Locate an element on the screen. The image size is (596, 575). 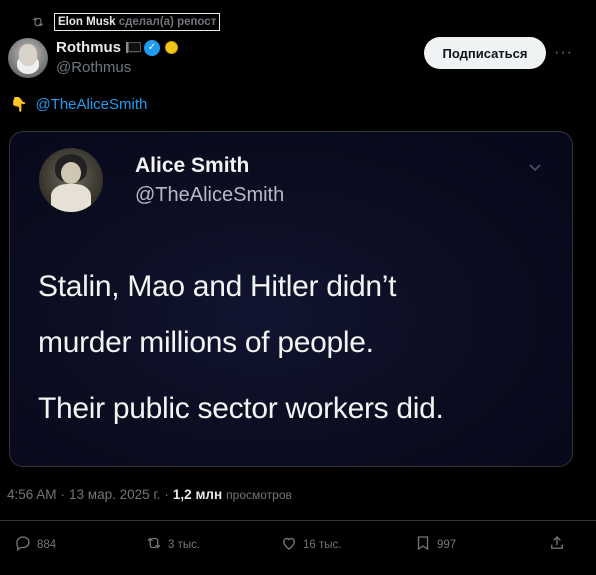
reposter-name: Elon Musk is located at coordinates (87, 22).